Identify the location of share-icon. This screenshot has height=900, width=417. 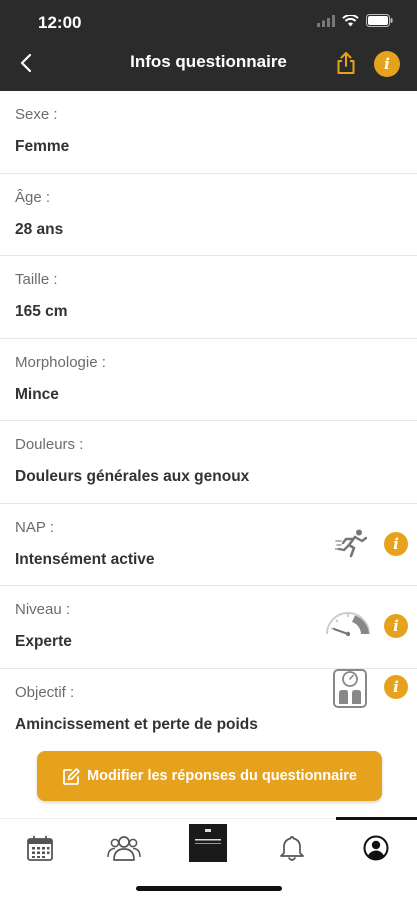
(346, 63).